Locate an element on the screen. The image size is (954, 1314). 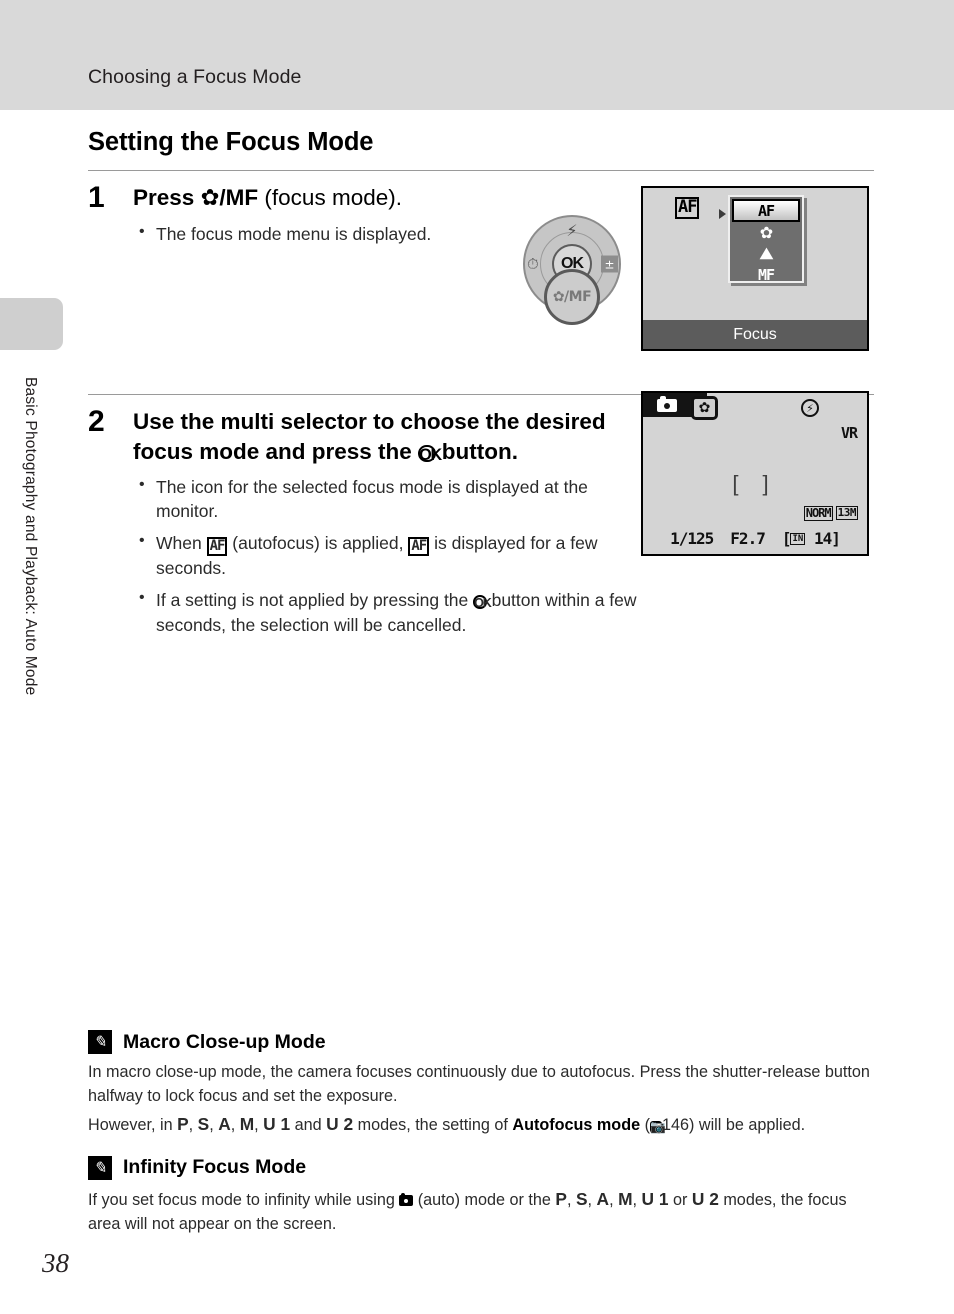
focus-area-brackets: [ ] is located at coordinates (755, 483).